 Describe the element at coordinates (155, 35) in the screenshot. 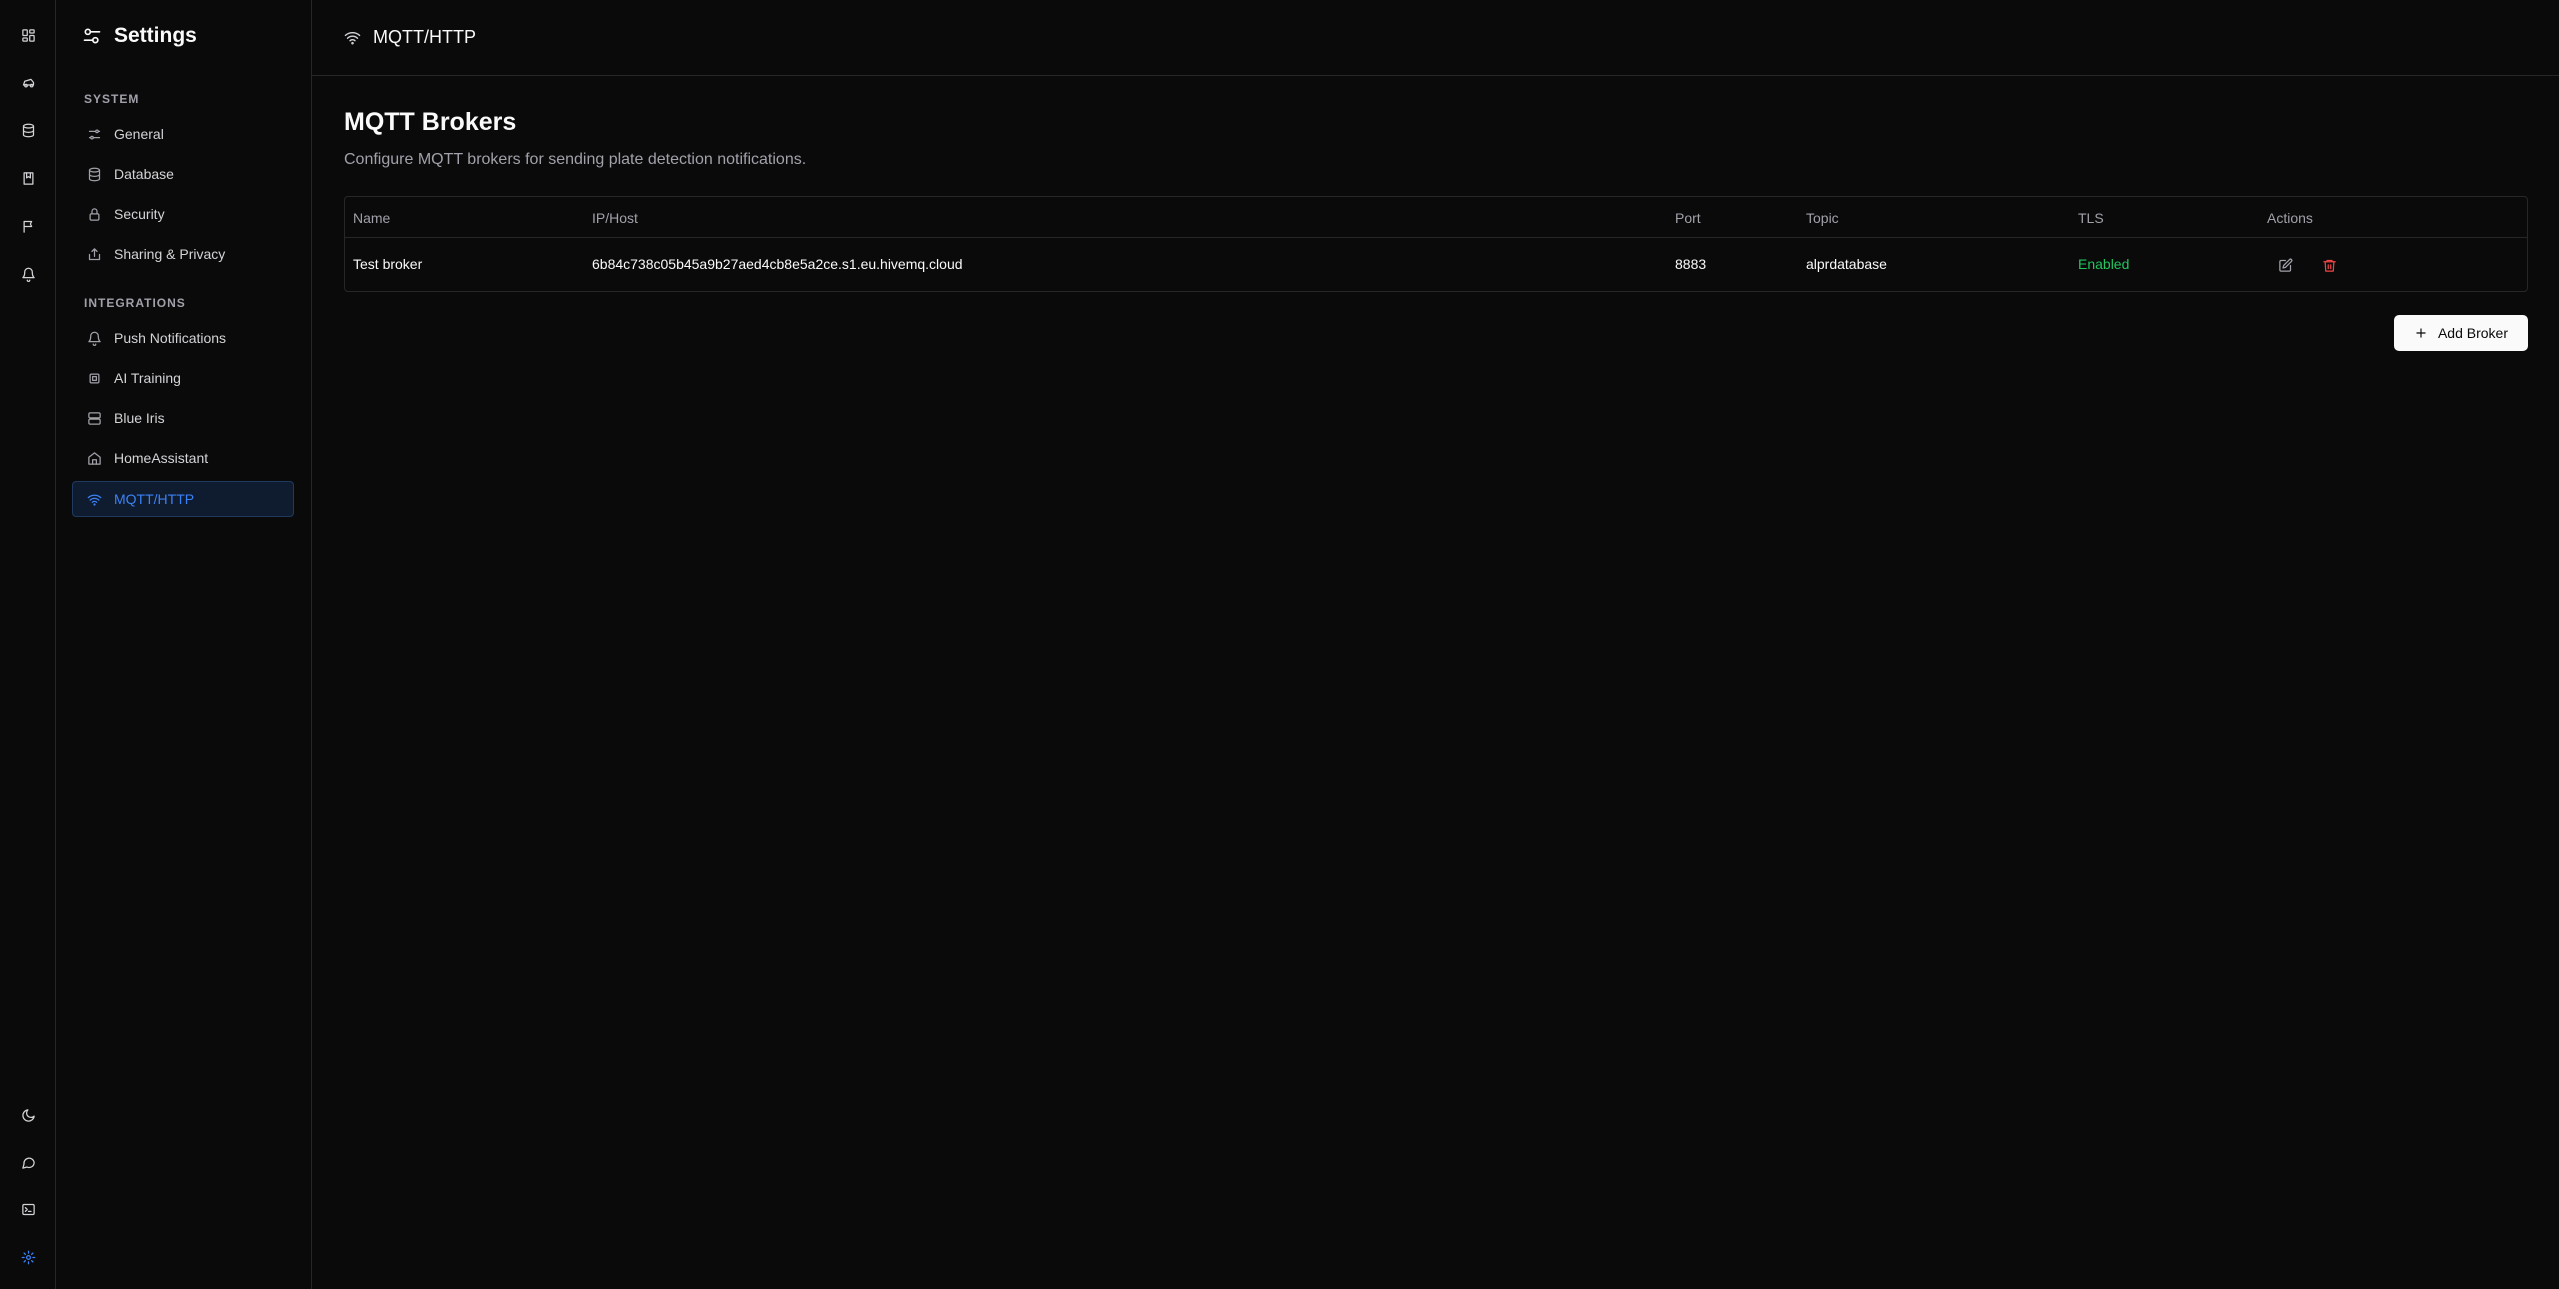

I see `sidebar-title-text: Settings` at that location.